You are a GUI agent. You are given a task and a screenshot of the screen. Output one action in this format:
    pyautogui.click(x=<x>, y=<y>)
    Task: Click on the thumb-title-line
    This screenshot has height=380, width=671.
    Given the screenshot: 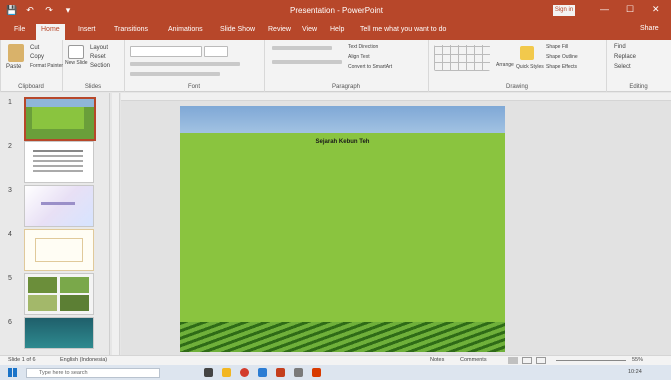 What is the action you would take?
    pyautogui.click(x=58, y=203)
    